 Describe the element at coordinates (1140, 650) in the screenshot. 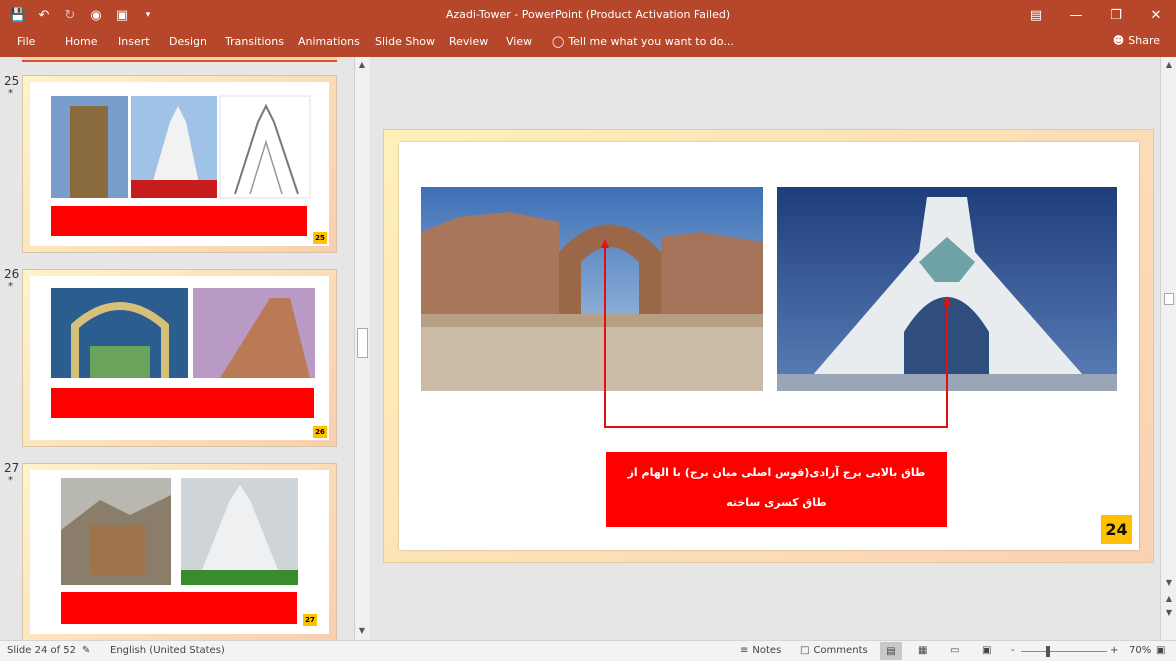

I see `zoom-level: 70%` at that location.